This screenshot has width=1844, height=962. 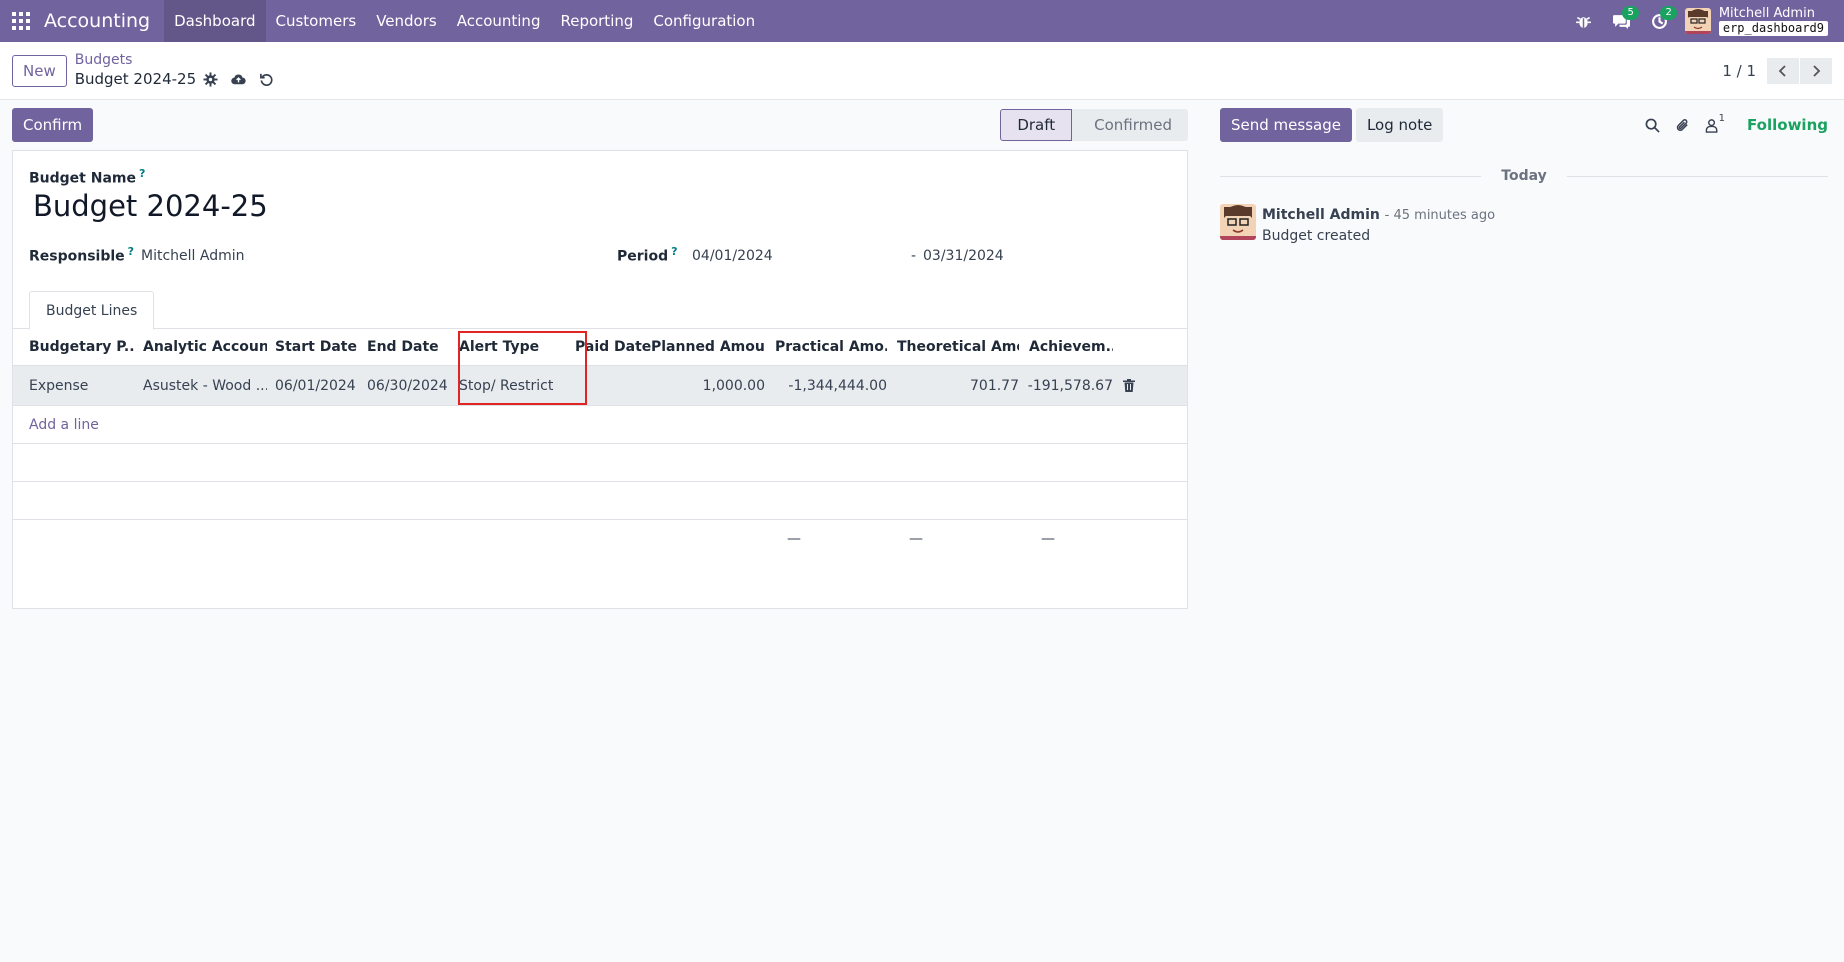 What do you see at coordinates (74, 386) in the screenshot?
I see `cell-budgetary-position: Expense` at bounding box center [74, 386].